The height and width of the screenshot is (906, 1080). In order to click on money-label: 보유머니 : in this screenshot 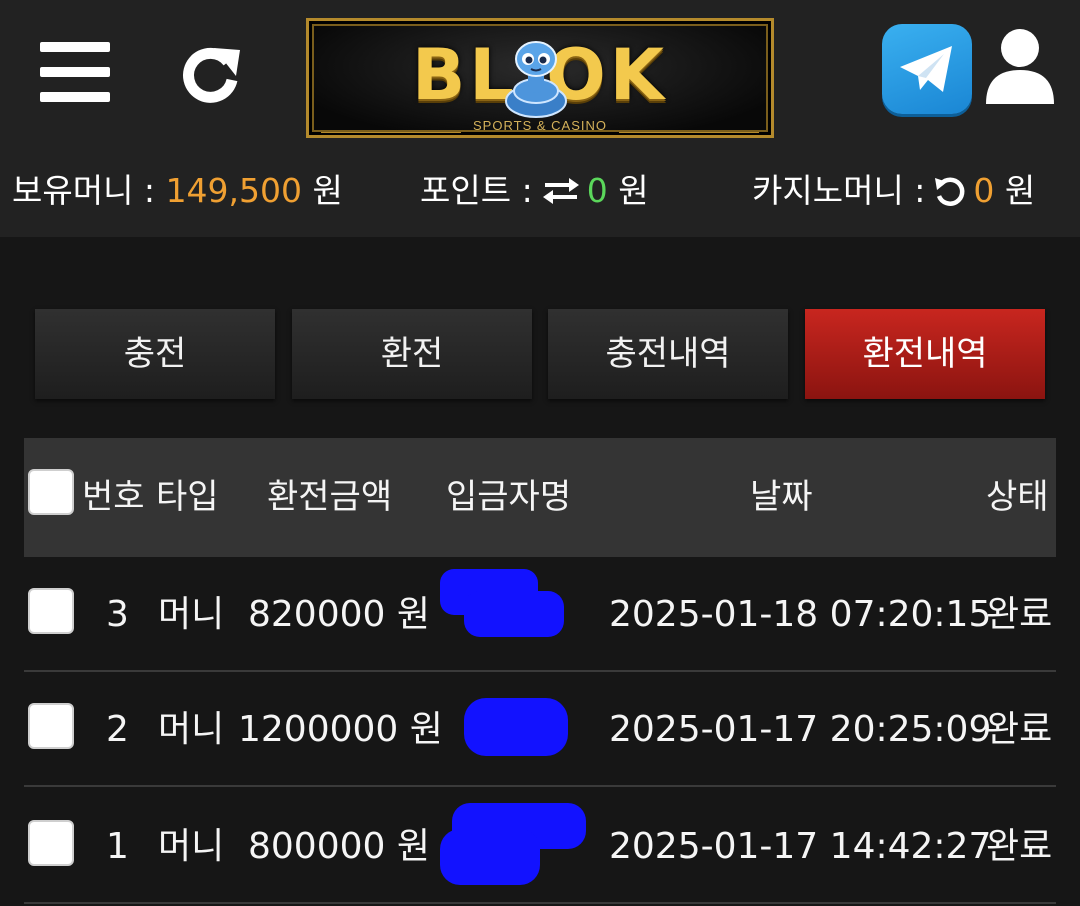, I will do `click(84, 190)`.